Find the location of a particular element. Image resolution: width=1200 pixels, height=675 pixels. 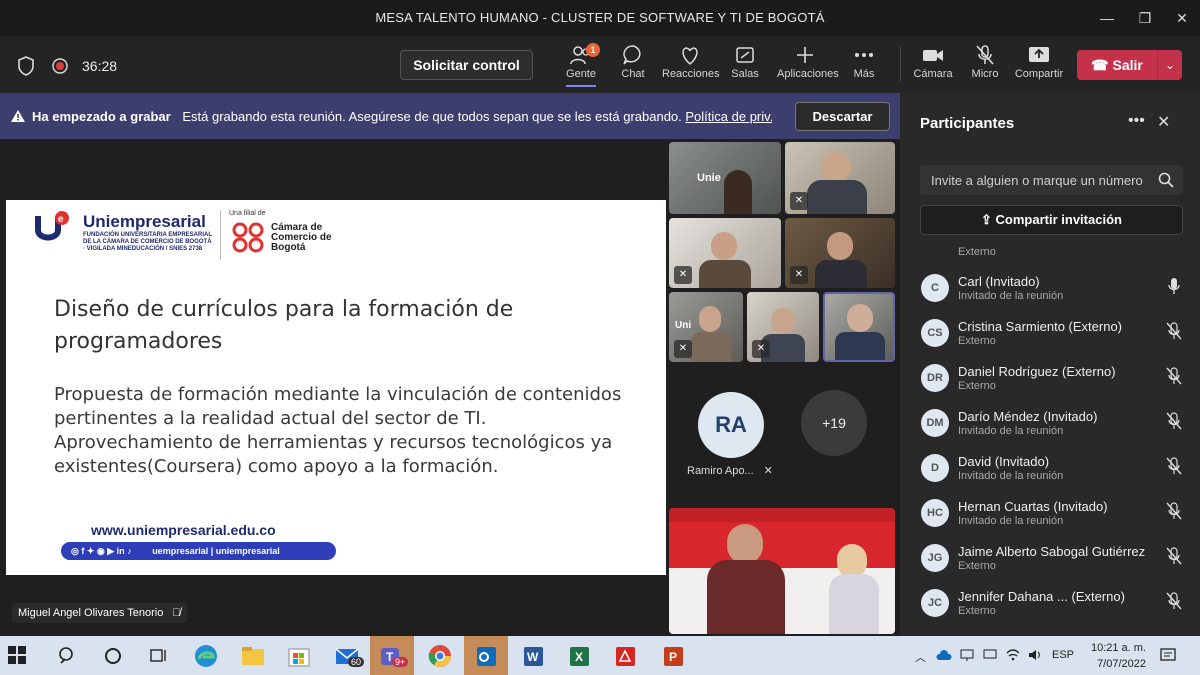

cortana-icon is located at coordinates (116, 659).